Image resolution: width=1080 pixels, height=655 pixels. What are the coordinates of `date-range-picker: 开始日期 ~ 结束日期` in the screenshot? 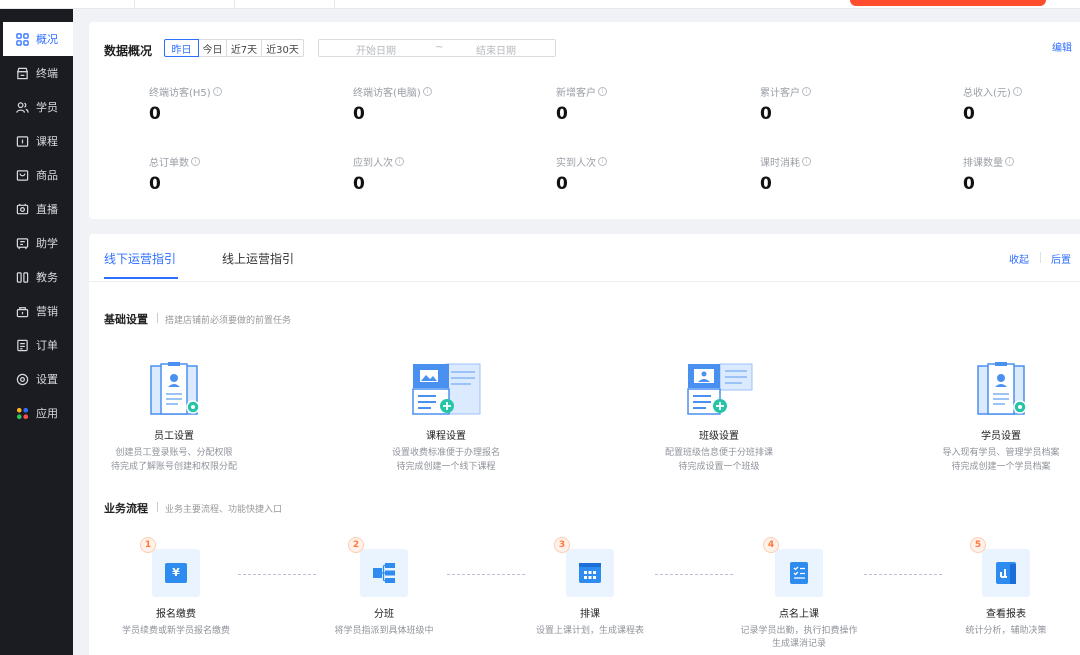 It's located at (437, 48).